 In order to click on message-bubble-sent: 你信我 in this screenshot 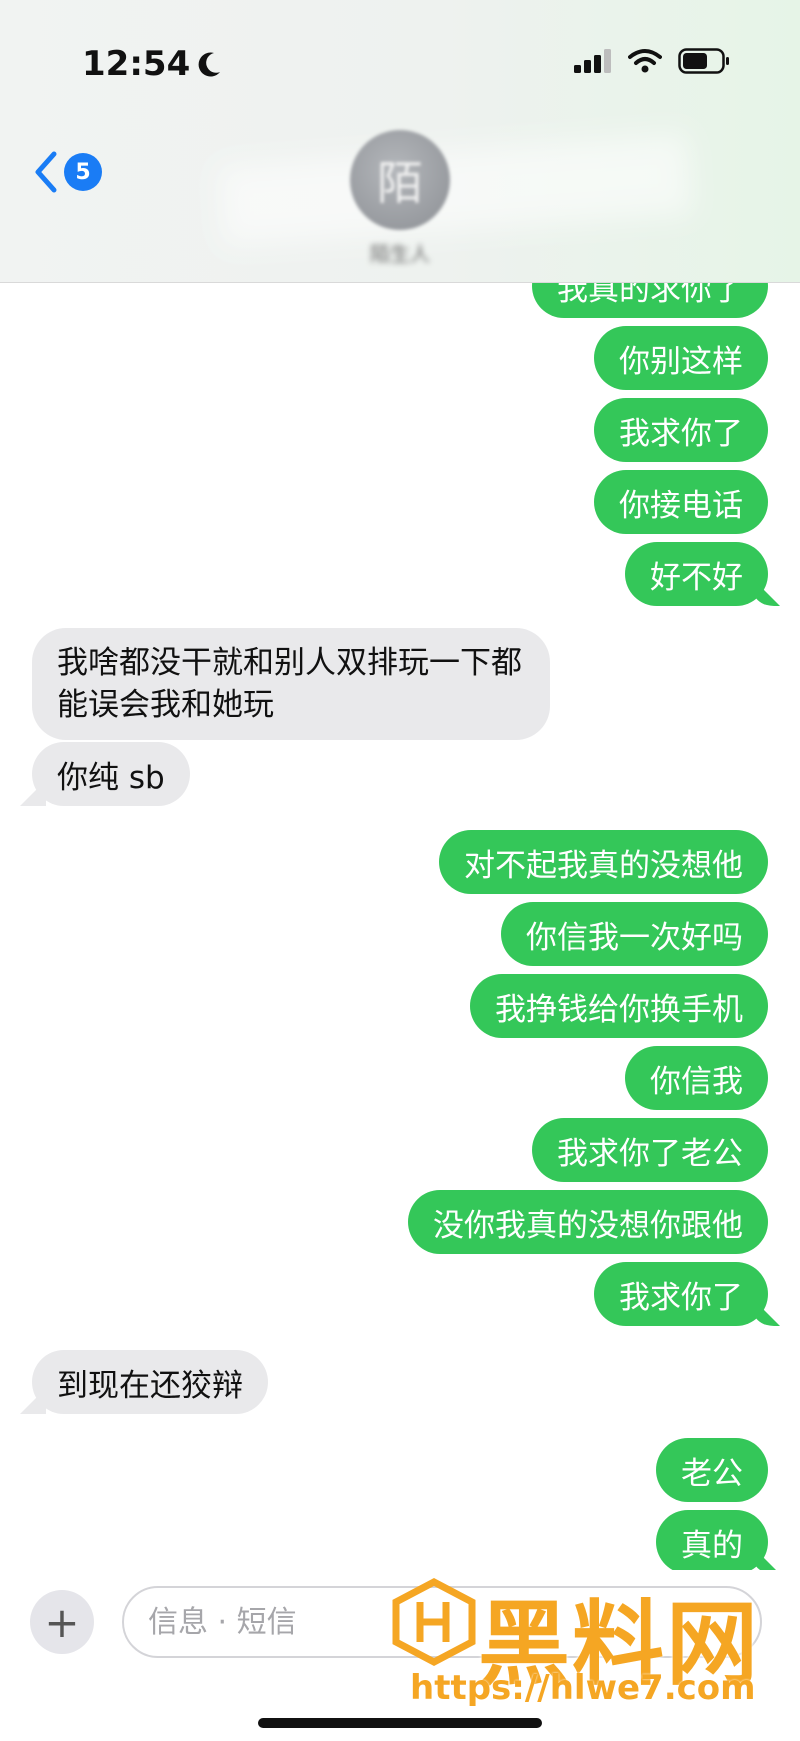, I will do `click(696, 1078)`.